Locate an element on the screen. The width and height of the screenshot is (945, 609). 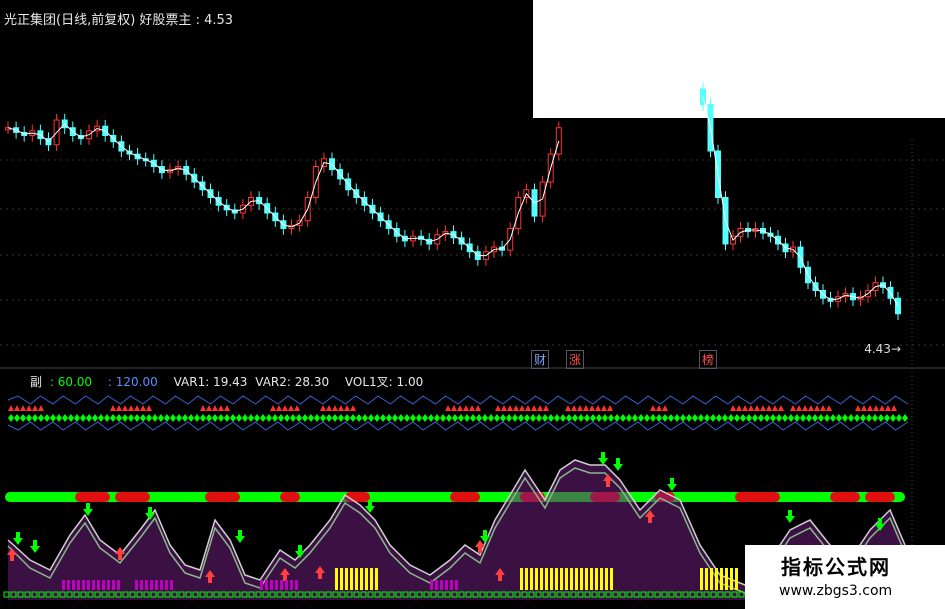
indicator-value: 4.53 is located at coordinates (219, 20).